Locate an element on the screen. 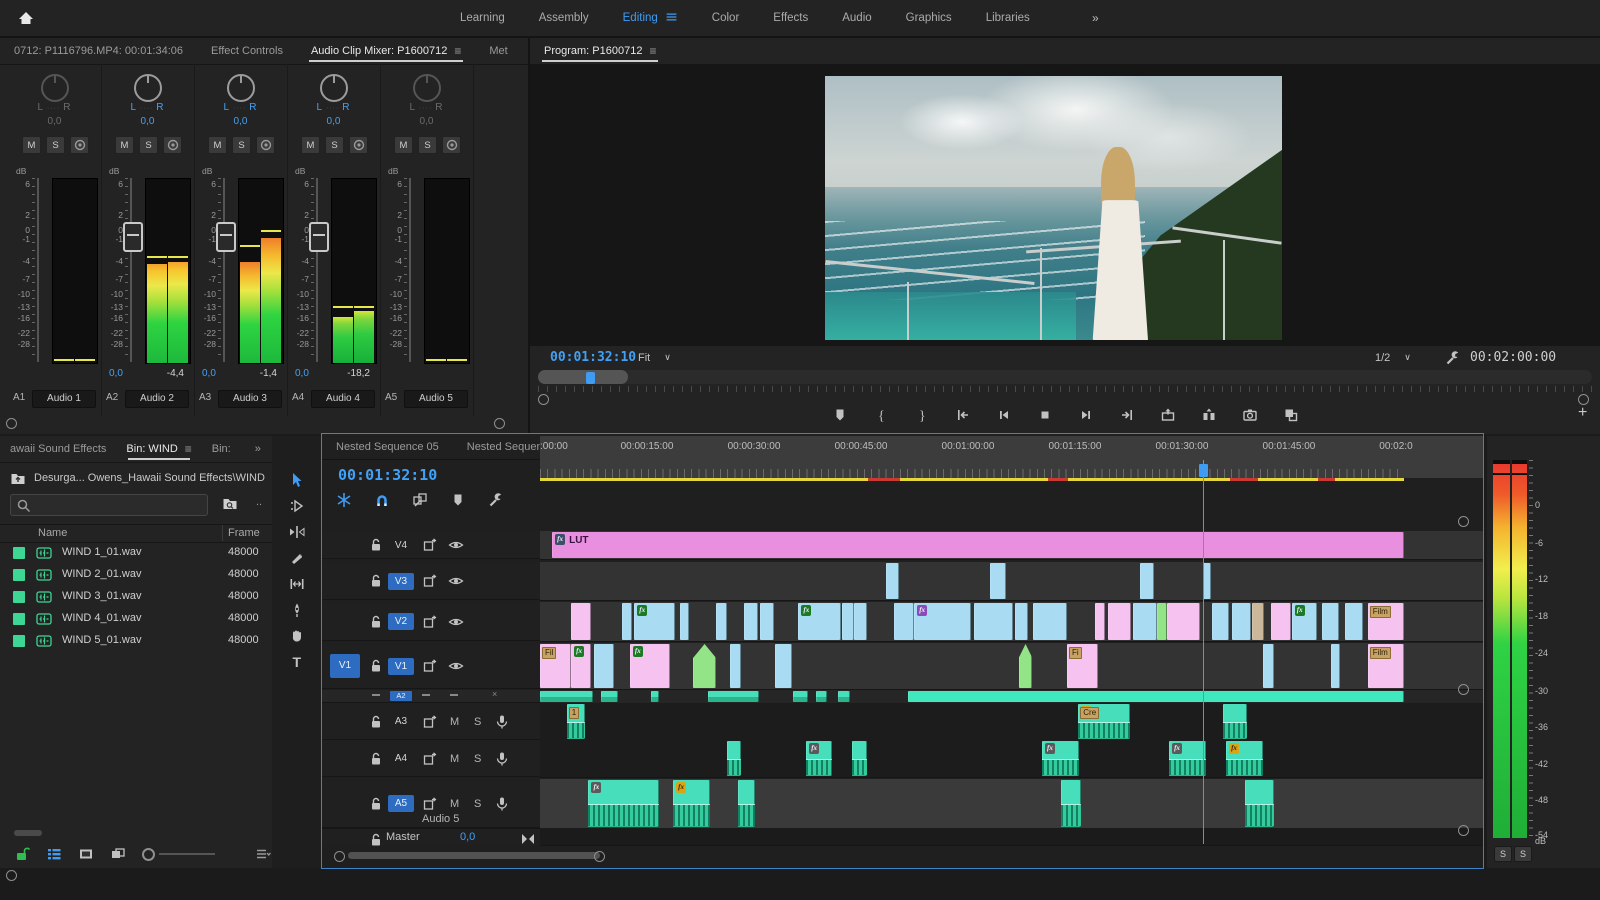 This screenshot has height=900, width=1600. sync-lock-icon is located at coordinates (430, 722).